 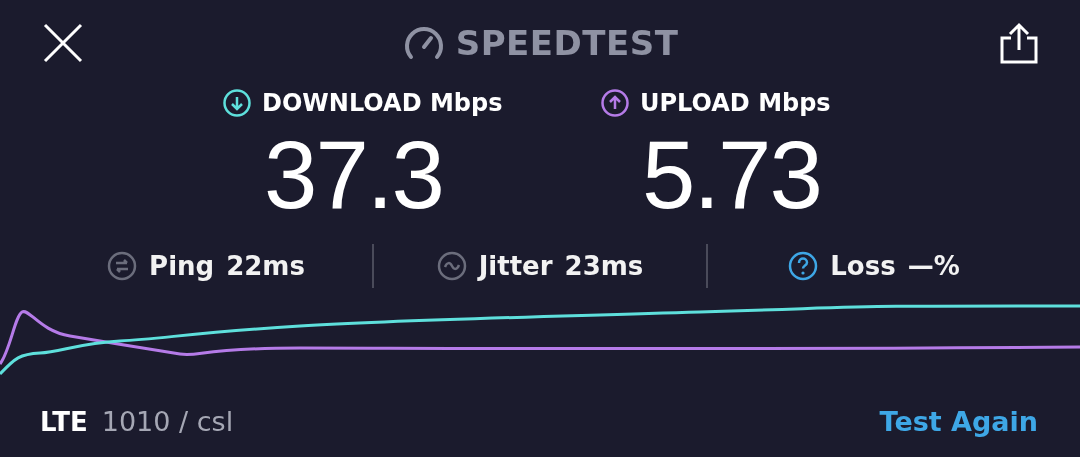 I want to click on loss-value: —%, so click(x=933, y=266).